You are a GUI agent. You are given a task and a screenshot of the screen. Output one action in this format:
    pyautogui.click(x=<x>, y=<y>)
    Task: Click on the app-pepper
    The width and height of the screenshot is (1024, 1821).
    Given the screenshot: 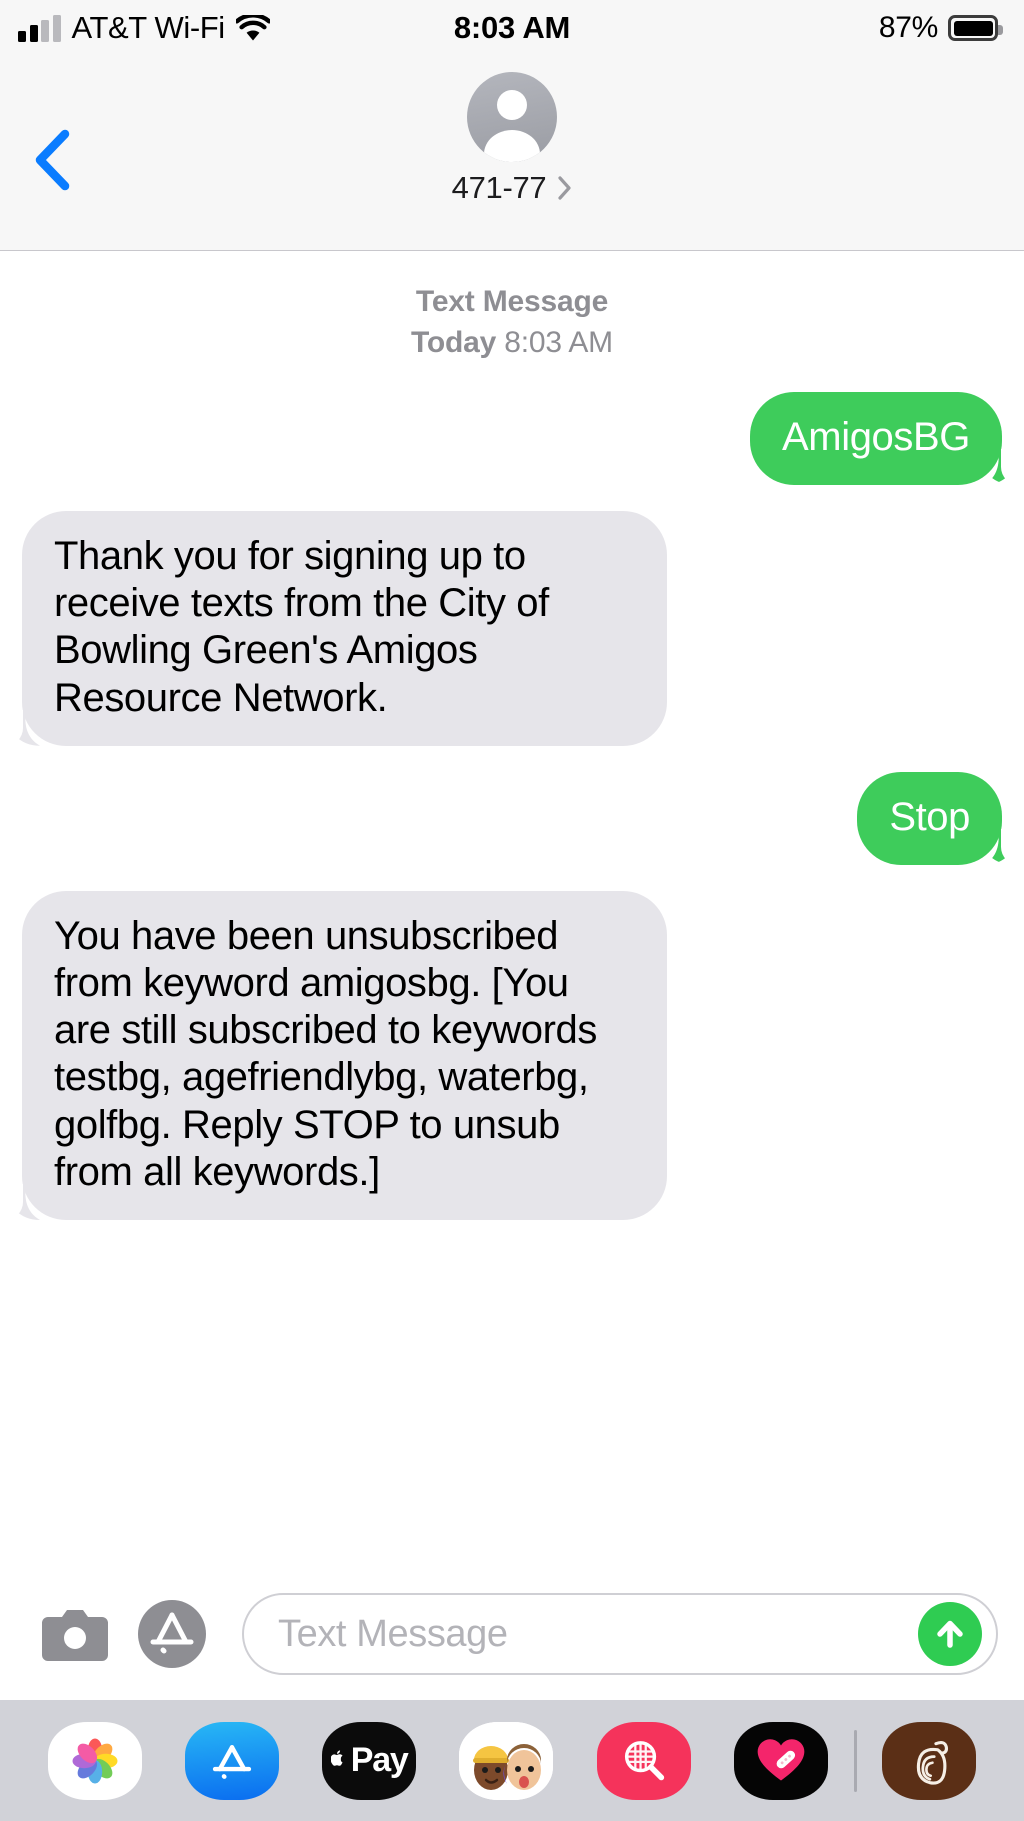 What is the action you would take?
    pyautogui.click(x=929, y=1760)
    